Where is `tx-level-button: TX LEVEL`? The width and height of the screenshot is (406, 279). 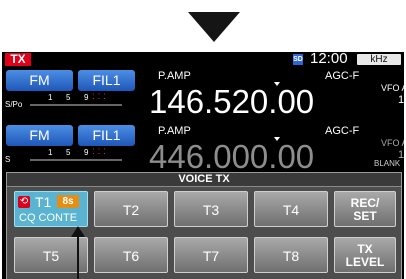
tx-level-button: TX LEVEL is located at coordinates (365, 255).